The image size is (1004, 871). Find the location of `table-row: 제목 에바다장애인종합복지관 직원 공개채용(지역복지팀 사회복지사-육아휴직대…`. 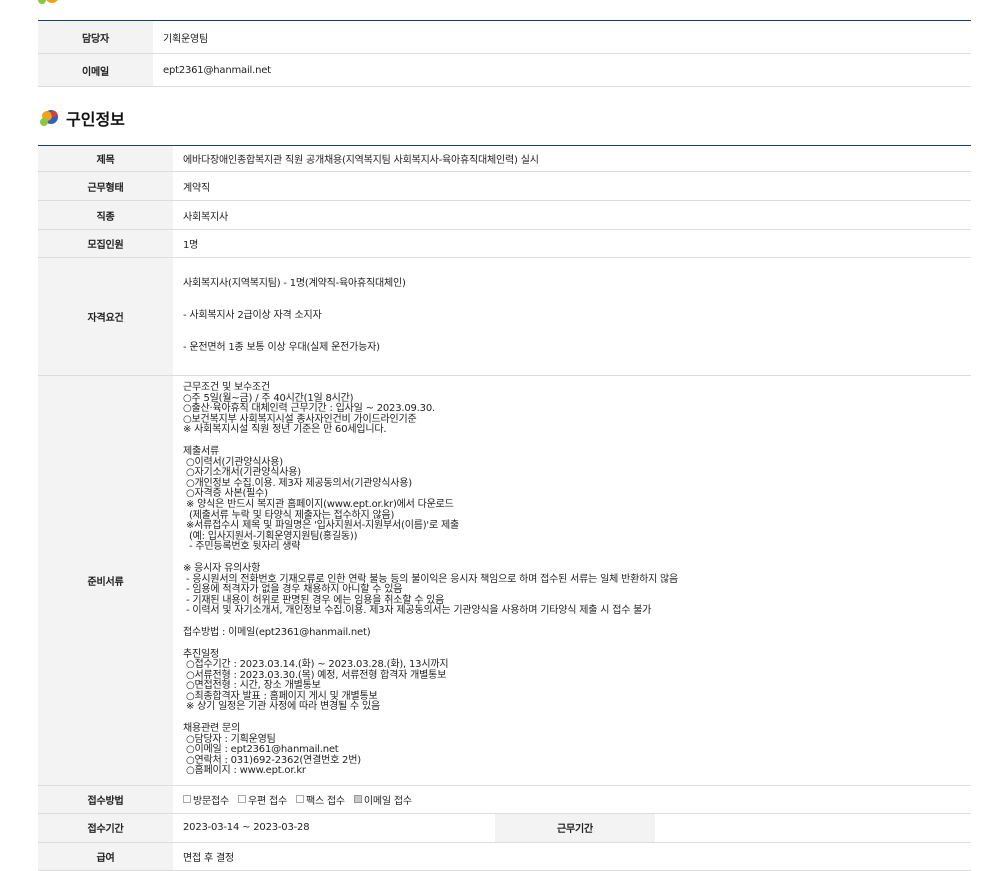

table-row: 제목 에바다장애인종합복지관 직원 공개채용(지역복지팀 사회복지사-육아휴직대… is located at coordinates (505, 158).